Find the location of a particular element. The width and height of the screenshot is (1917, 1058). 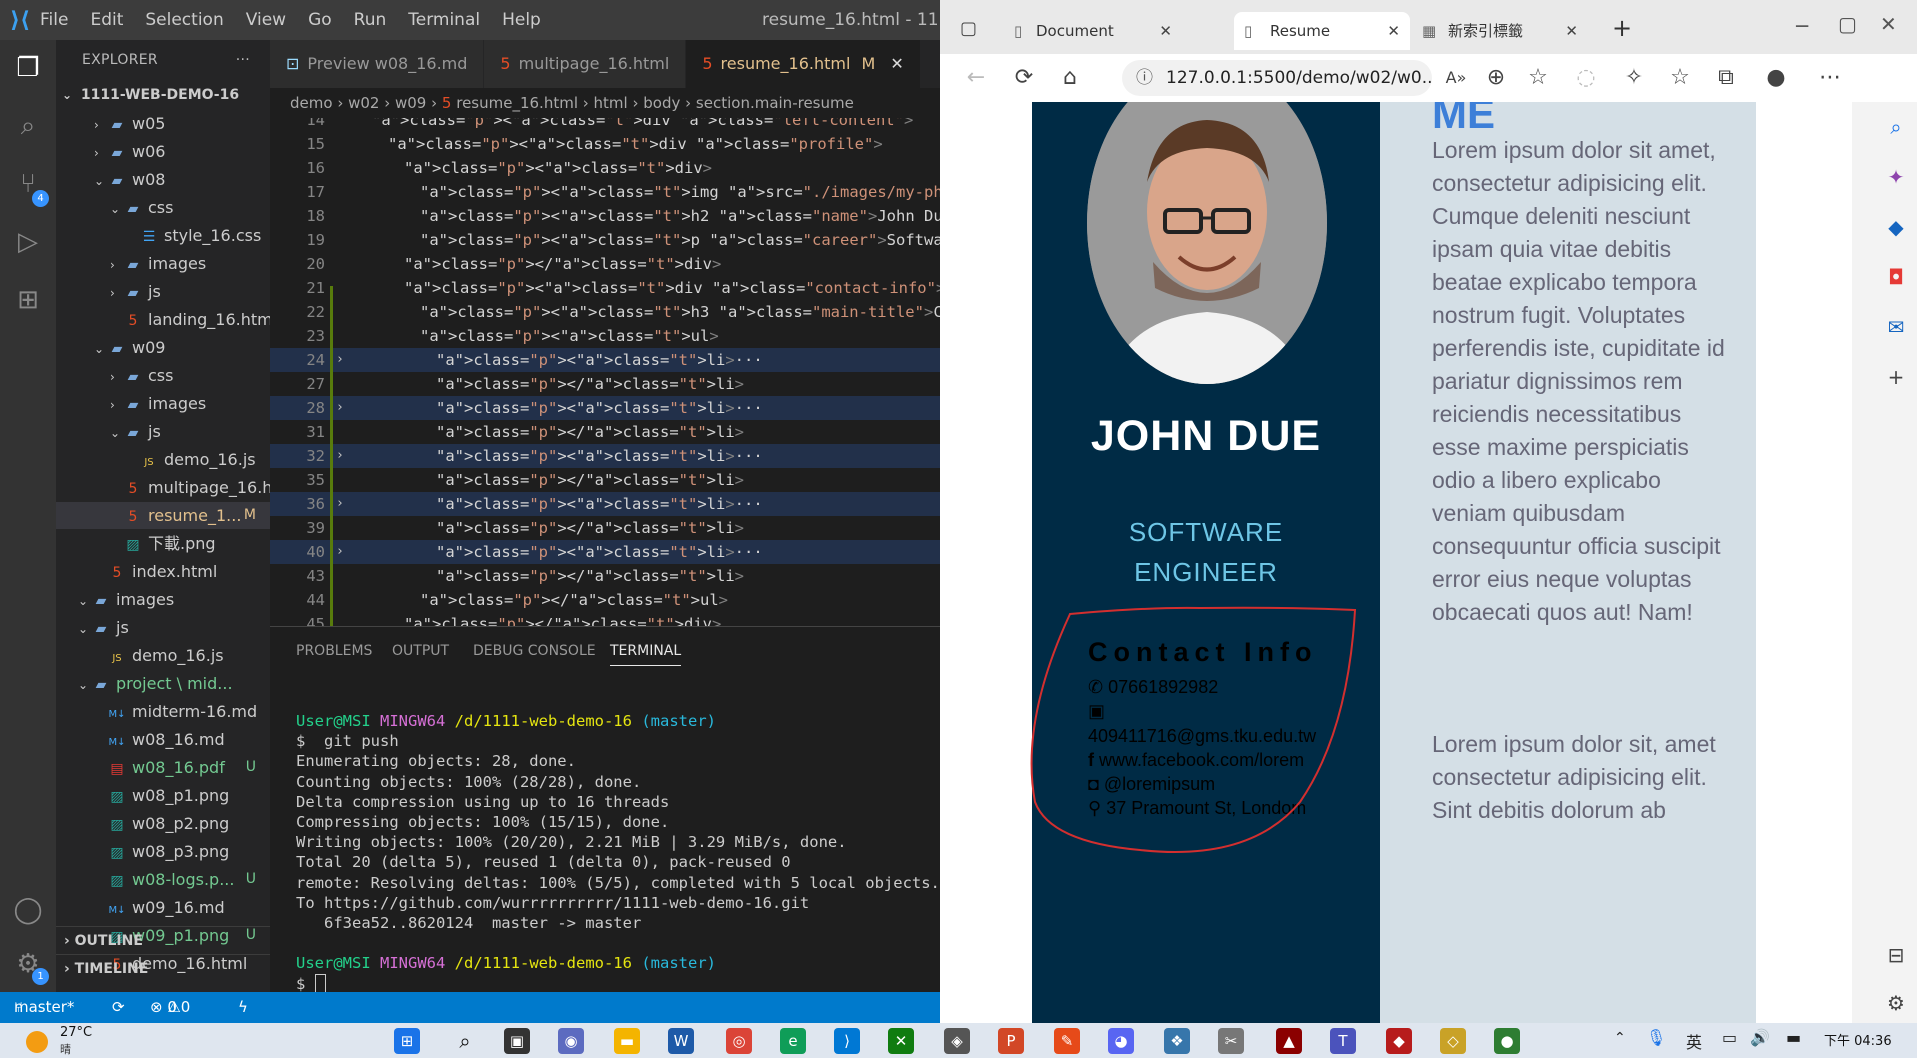

browser-tab-resume: ▯ Resume ✕ is located at coordinates (1322, 31).